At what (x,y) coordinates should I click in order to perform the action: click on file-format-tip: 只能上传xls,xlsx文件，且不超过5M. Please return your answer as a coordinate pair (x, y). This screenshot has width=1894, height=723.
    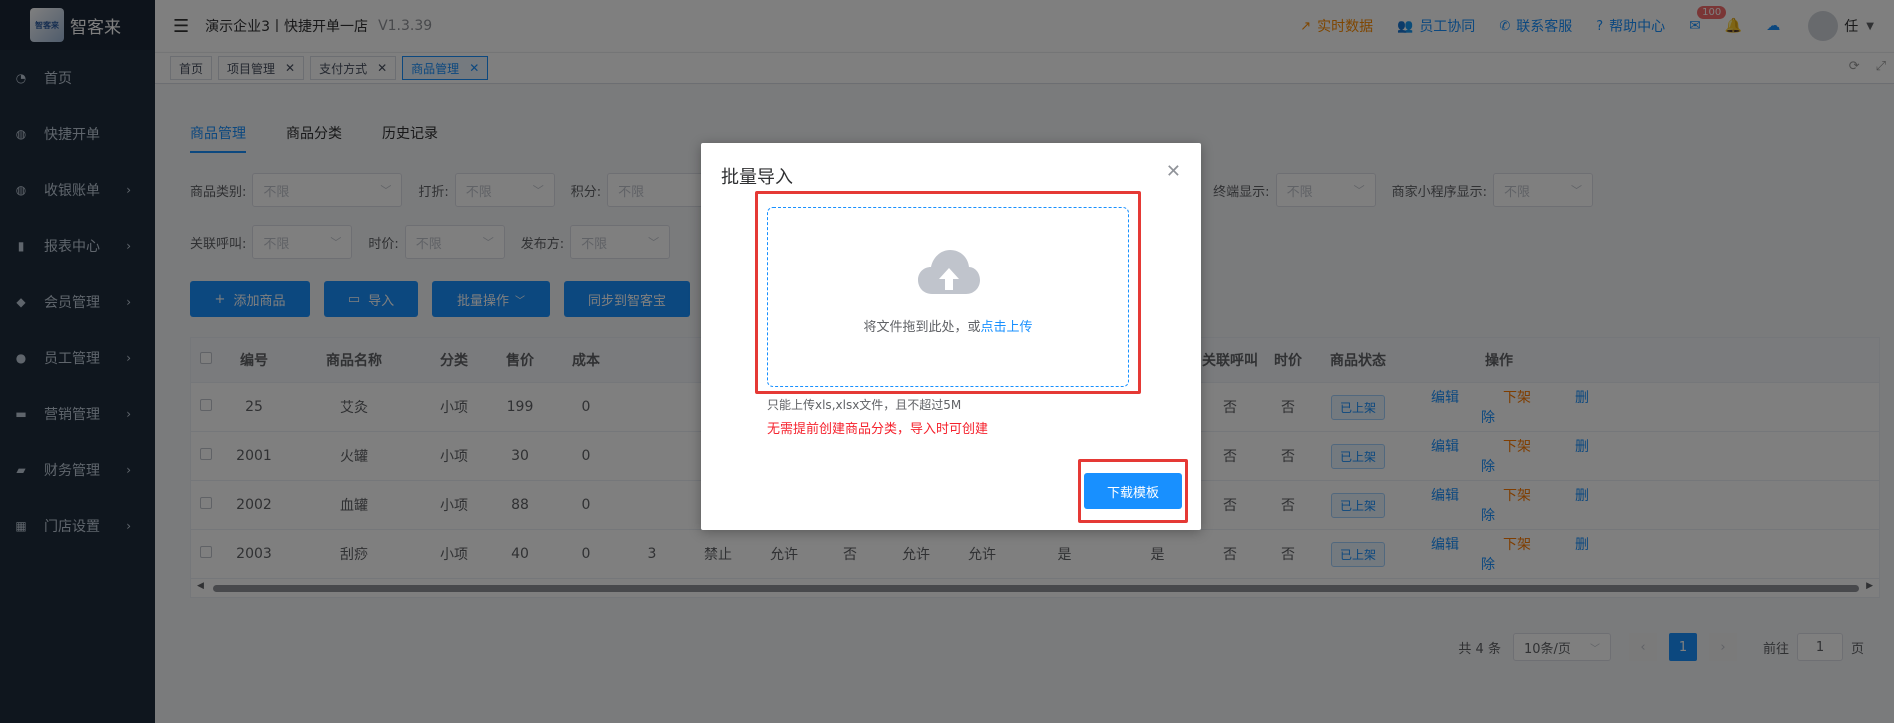
    Looking at the image, I should click on (864, 405).